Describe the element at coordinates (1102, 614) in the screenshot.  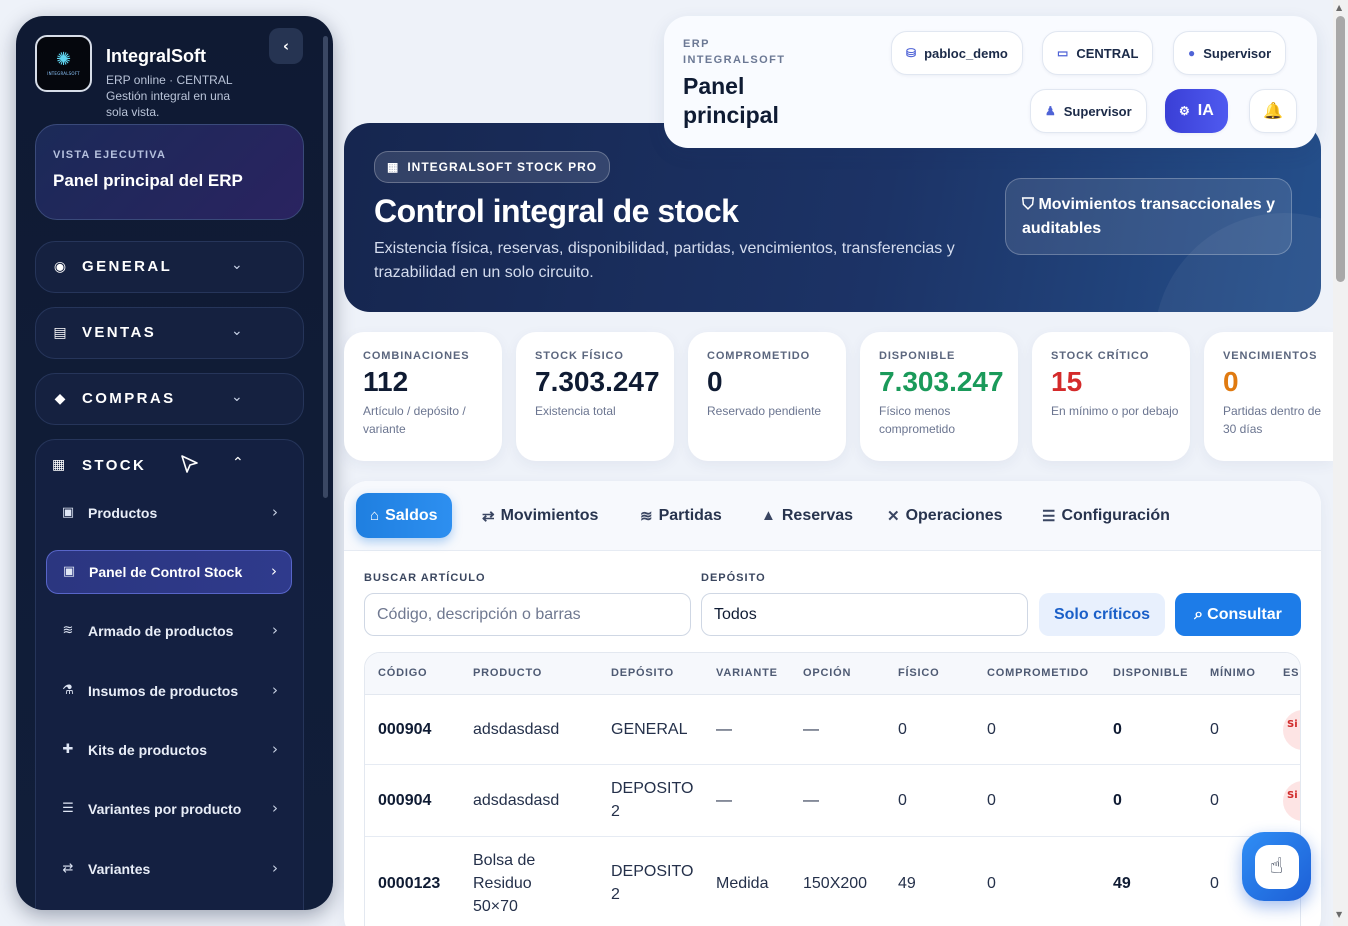
I see `critical-only-button: Solo críticos` at that location.